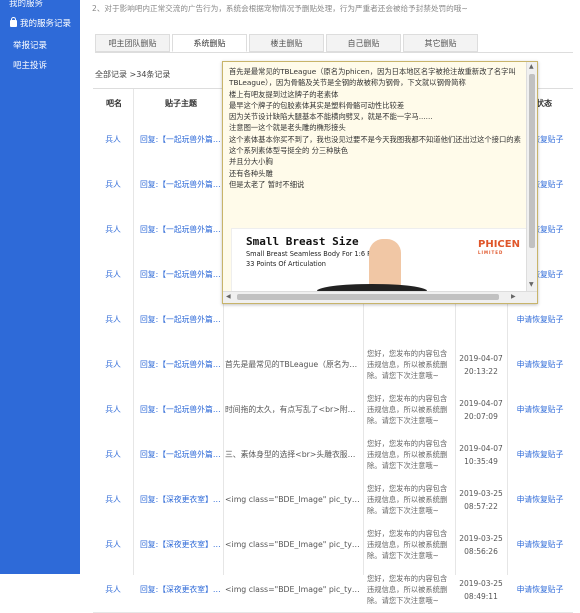  What do you see at coordinates (481, 499) in the screenshot?
I see `delete-time: 2019-03-25 08:57:22` at bounding box center [481, 499].